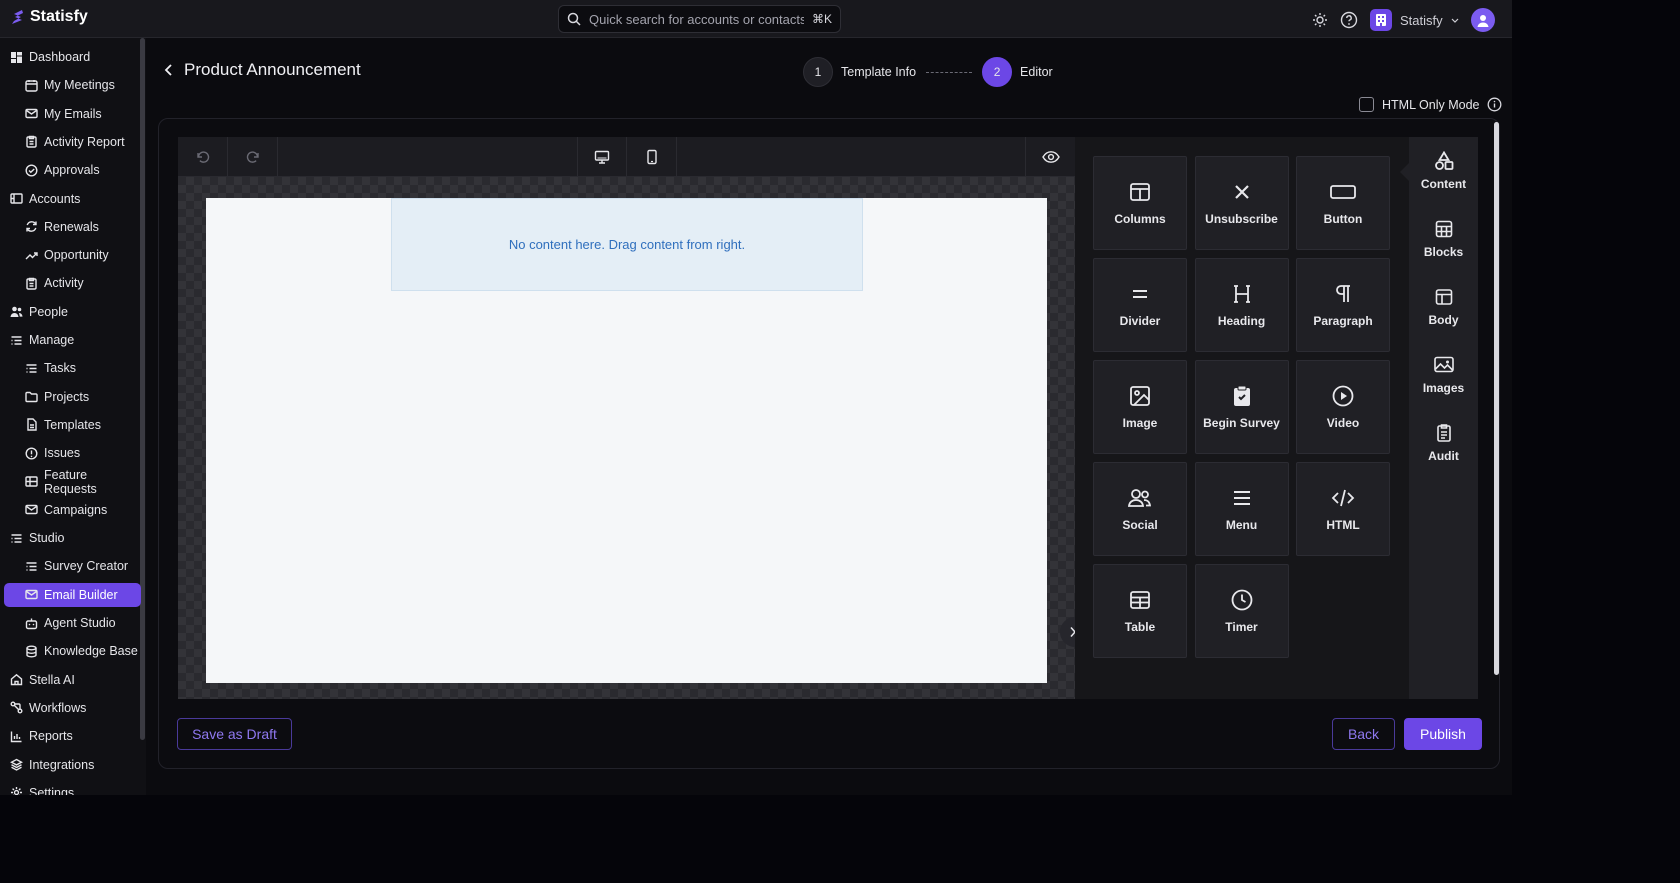 This screenshot has height=883, width=1680. What do you see at coordinates (1443, 171) in the screenshot?
I see `tab-content: Content` at bounding box center [1443, 171].